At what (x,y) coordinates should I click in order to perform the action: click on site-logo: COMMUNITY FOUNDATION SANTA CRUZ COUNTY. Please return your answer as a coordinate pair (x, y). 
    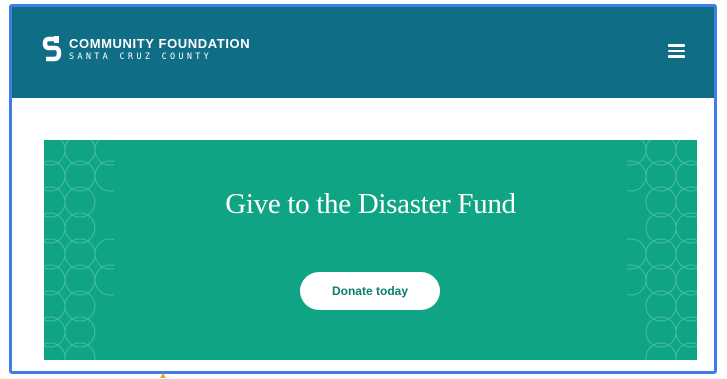
    Looking at the image, I should click on (146, 49).